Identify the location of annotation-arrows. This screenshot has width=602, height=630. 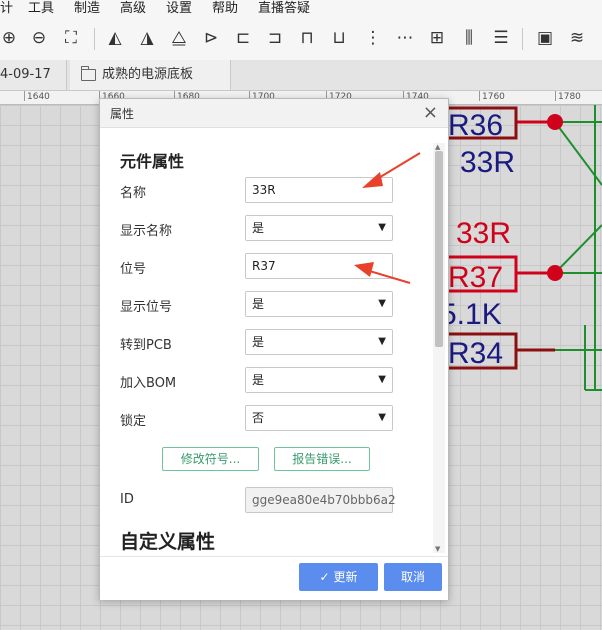
(387, 218).